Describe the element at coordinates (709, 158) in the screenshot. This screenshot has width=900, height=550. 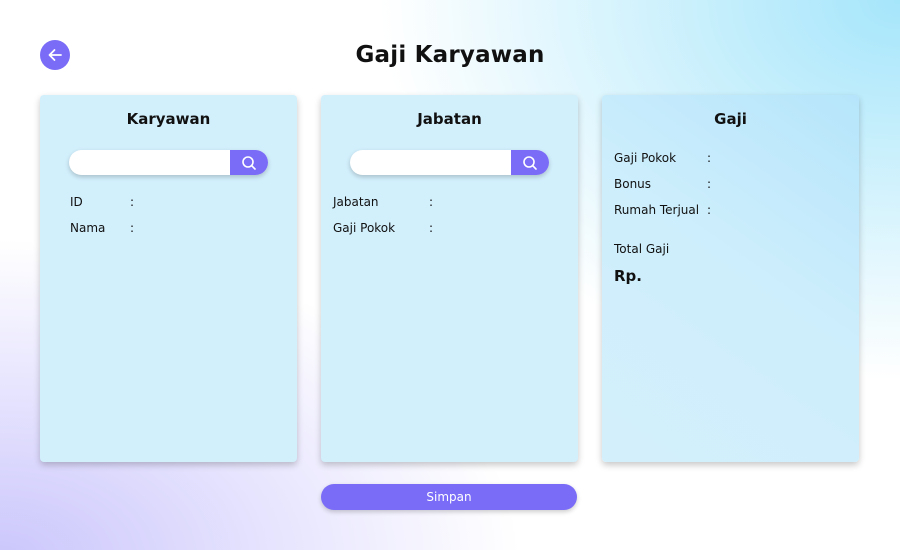
I see `gaji-pokok-colon: :` at that location.